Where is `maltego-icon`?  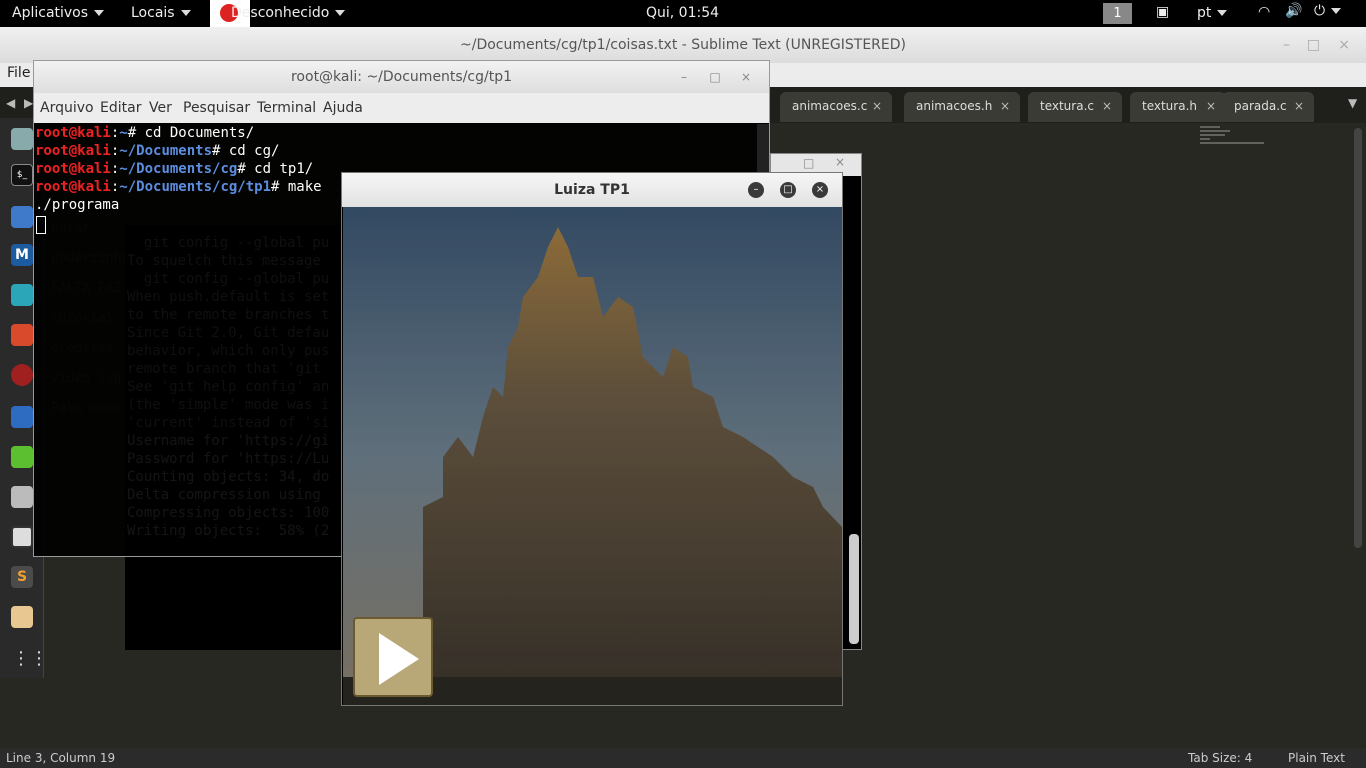 maltego-icon is located at coordinates (22, 417).